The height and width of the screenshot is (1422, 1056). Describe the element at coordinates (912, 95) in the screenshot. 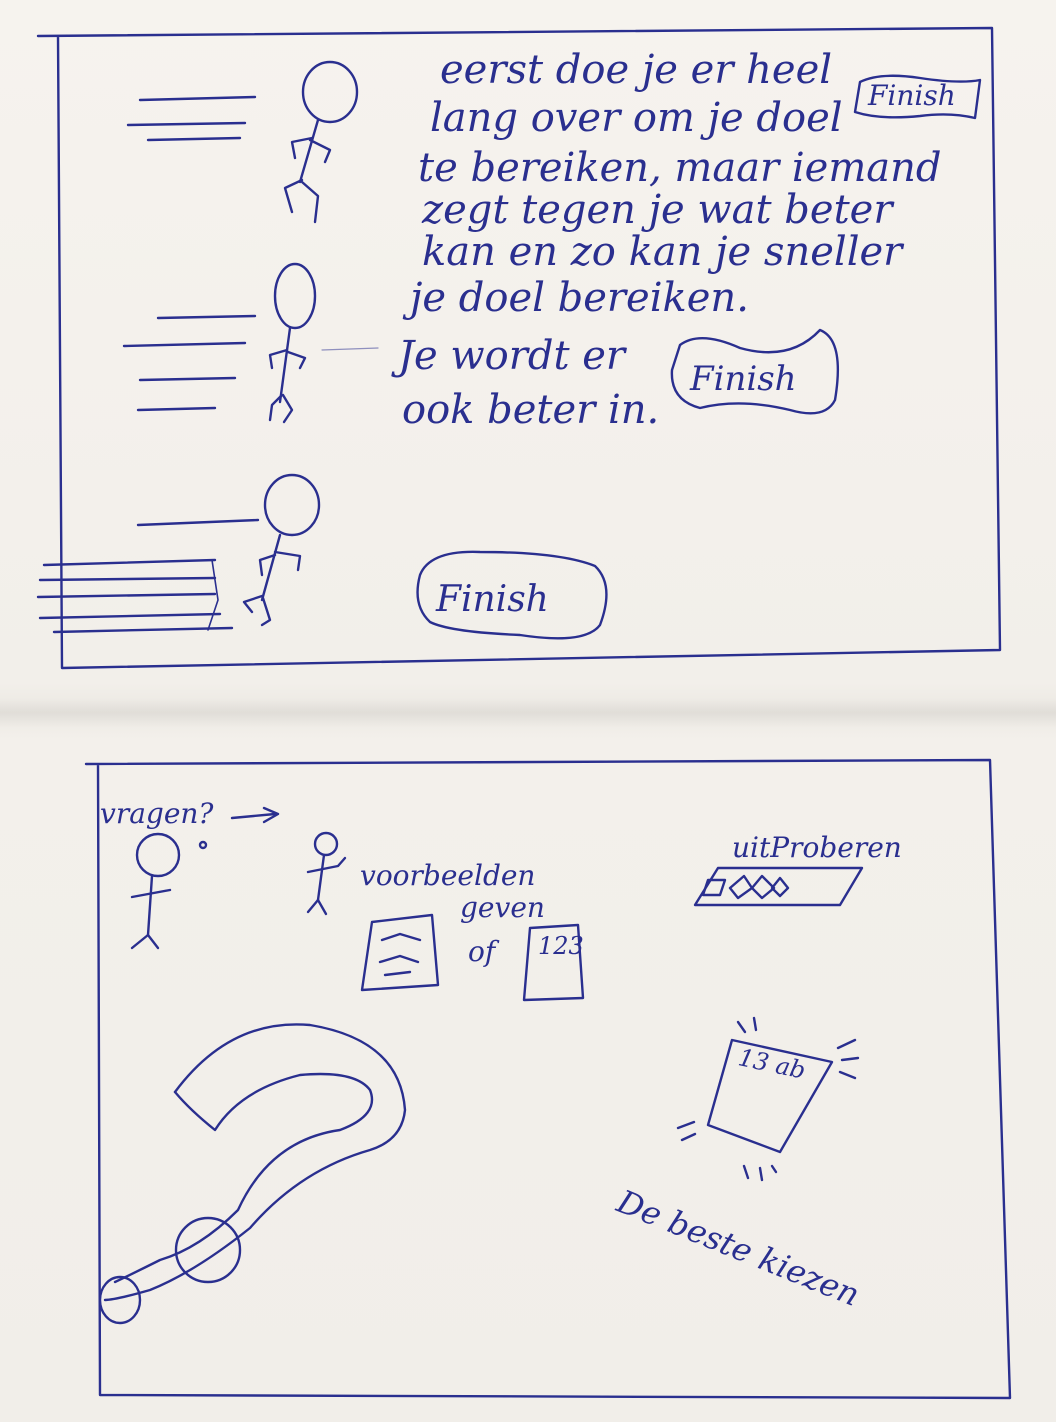

I see `finish-label-1: Finish` at that location.